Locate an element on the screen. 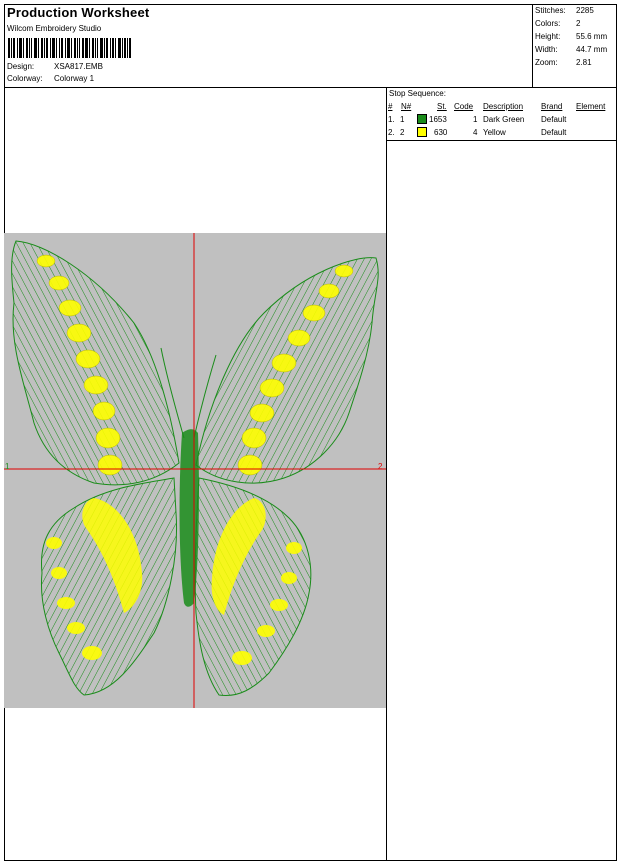 The height and width of the screenshot is (861, 620). stat-stitches: Stitches: 2285 is located at coordinates (564, 10).